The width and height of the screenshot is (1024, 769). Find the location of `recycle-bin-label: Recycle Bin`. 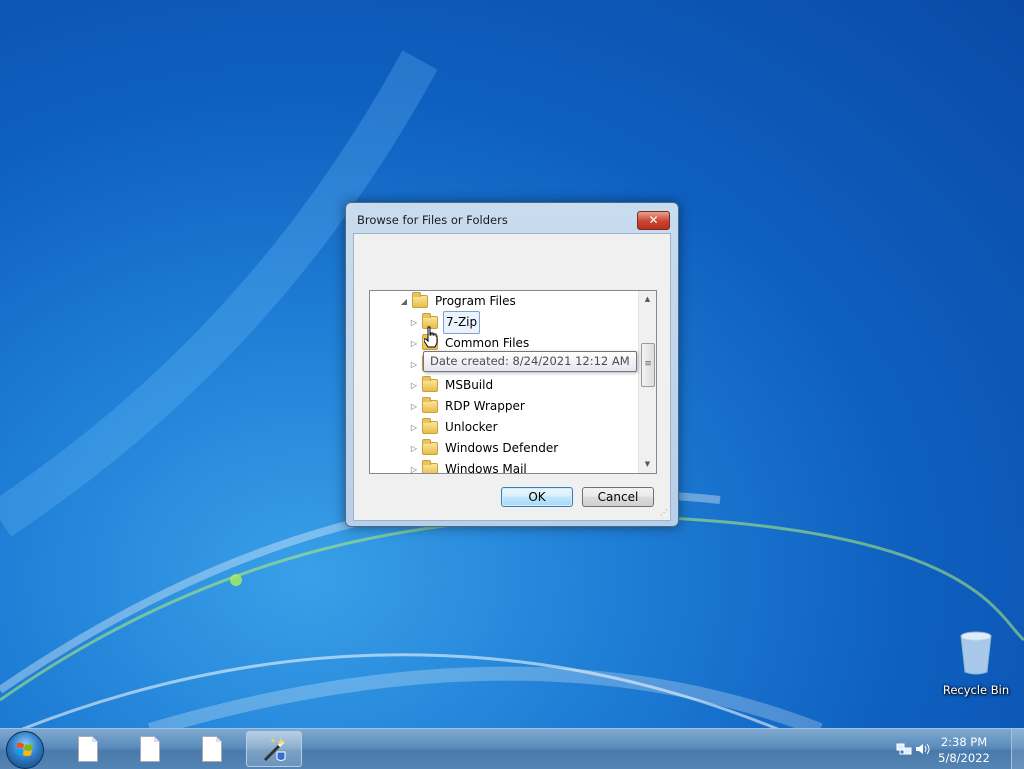

recycle-bin-label: Recycle Bin is located at coordinates (976, 690).